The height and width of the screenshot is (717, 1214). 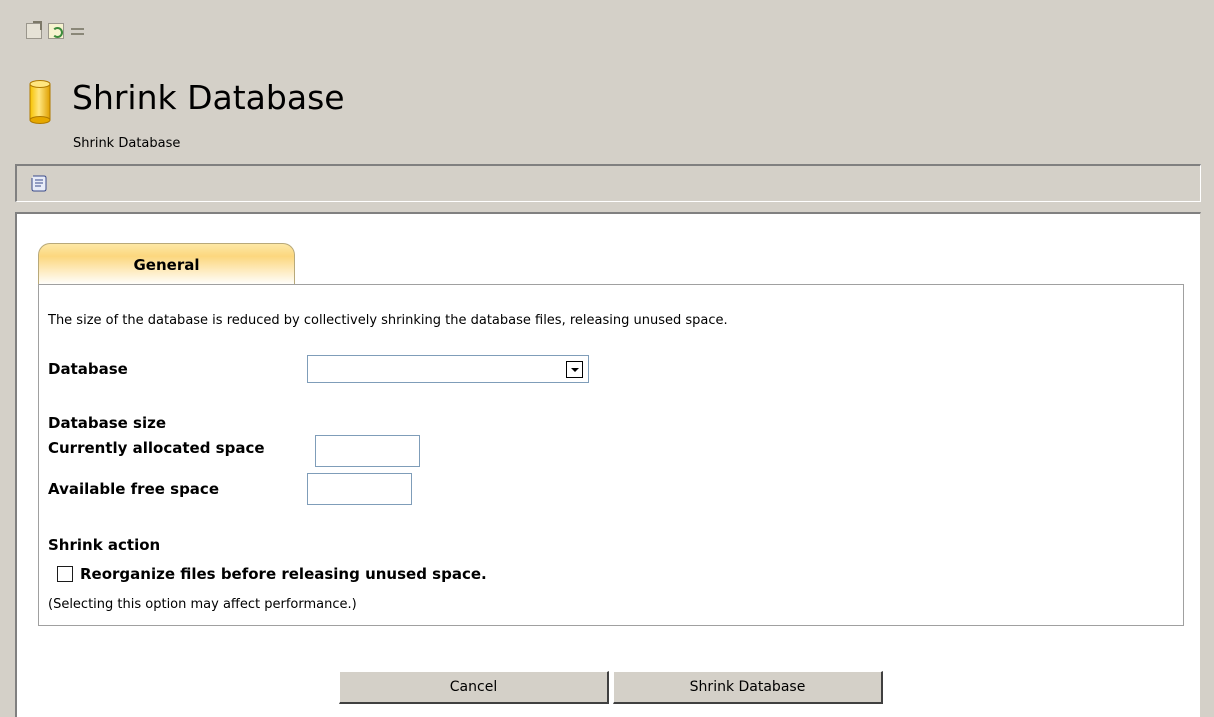 I want to click on action-bar, so click(x=608, y=183).